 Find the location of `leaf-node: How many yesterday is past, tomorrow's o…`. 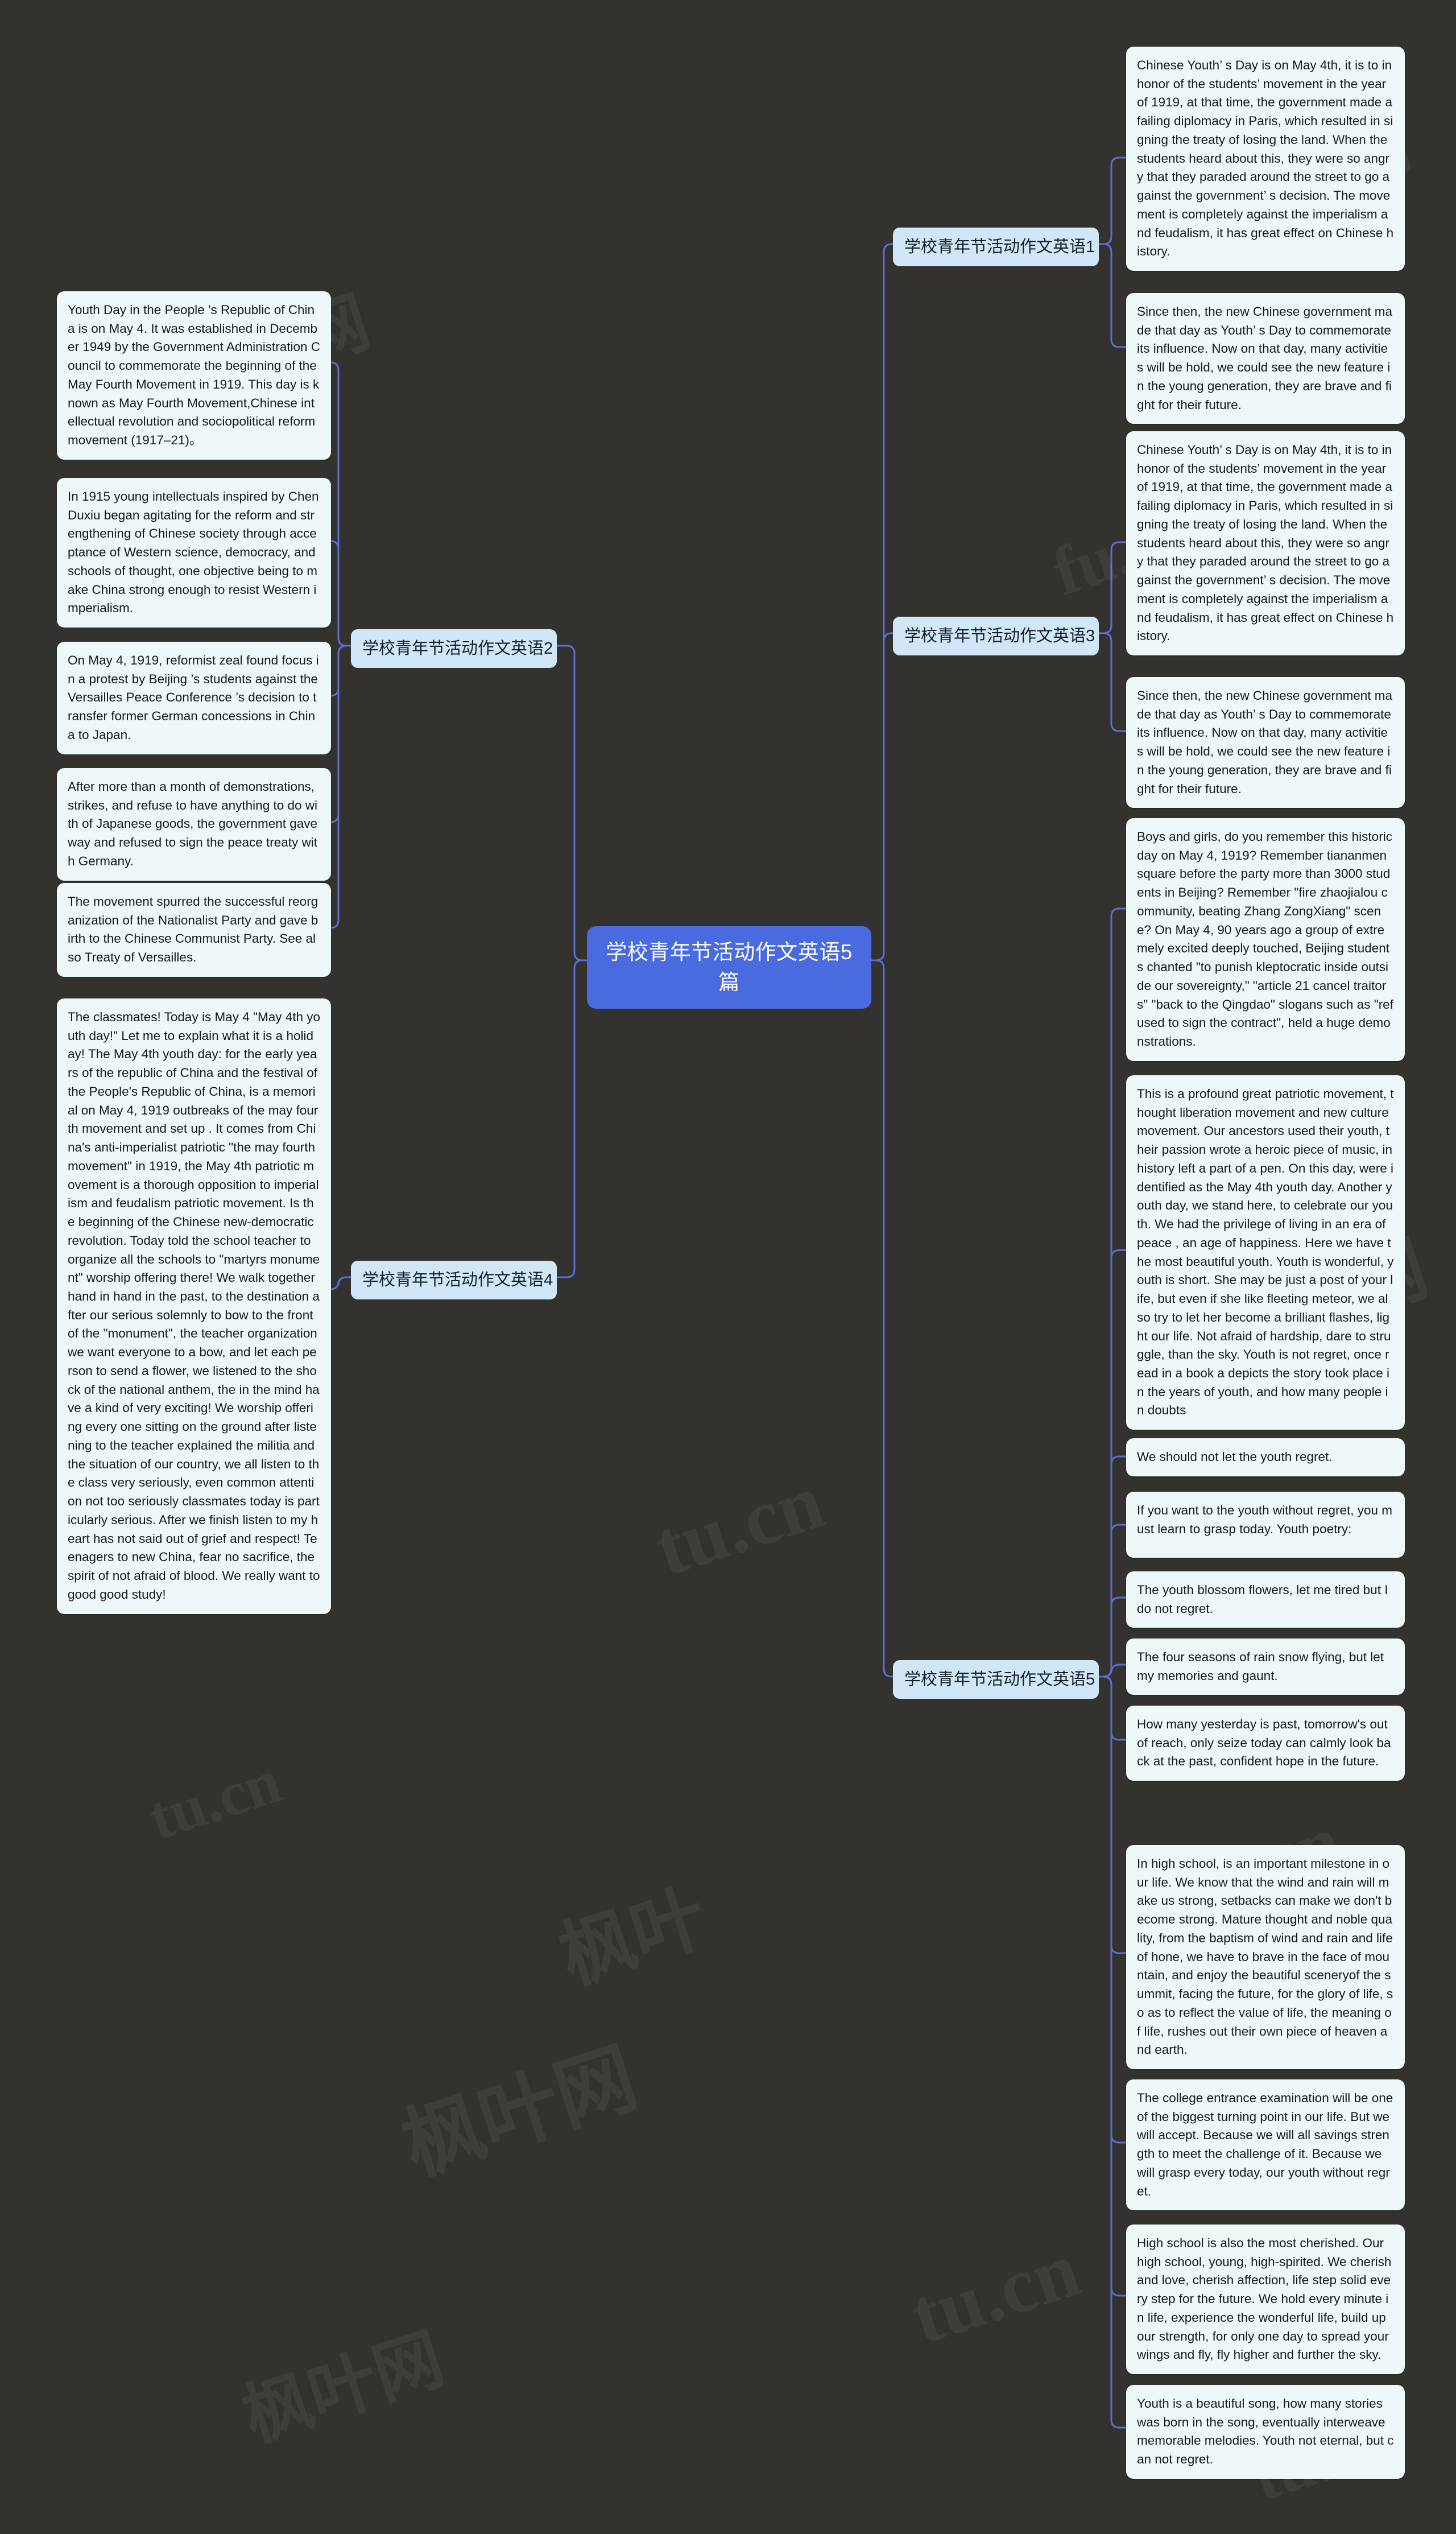

leaf-node: How many yesterday is past, tomorrow's o… is located at coordinates (1265, 1743).